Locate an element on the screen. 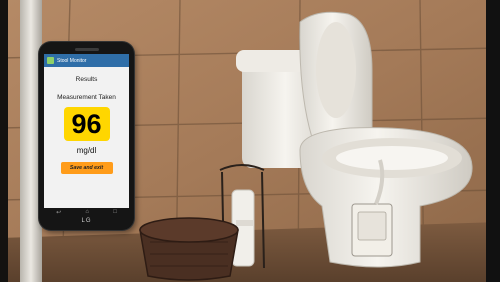 The width and height of the screenshot is (500, 282). frame-edge-right is located at coordinates (493, 141).